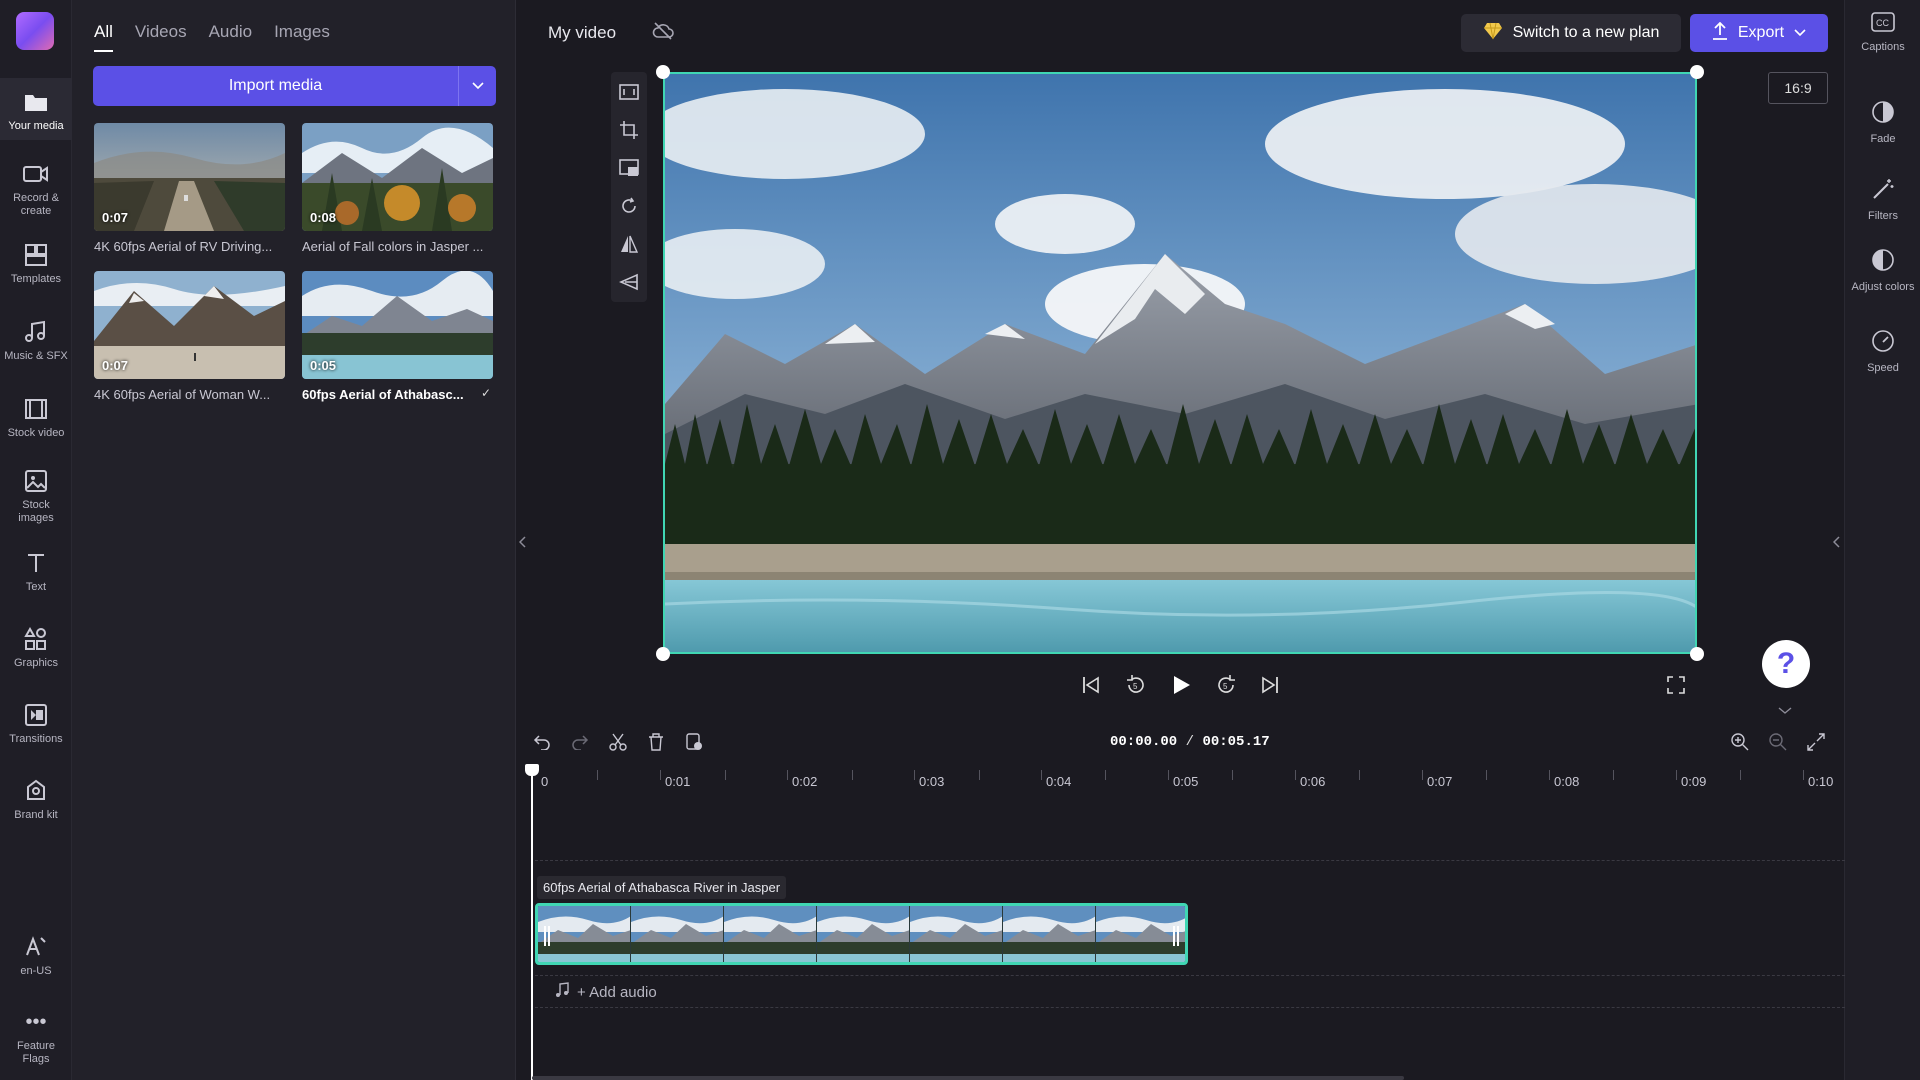 This screenshot has width=1920, height=1080. Describe the element at coordinates (1821, 781) in the screenshot. I see `tick-label: 0:10` at that location.